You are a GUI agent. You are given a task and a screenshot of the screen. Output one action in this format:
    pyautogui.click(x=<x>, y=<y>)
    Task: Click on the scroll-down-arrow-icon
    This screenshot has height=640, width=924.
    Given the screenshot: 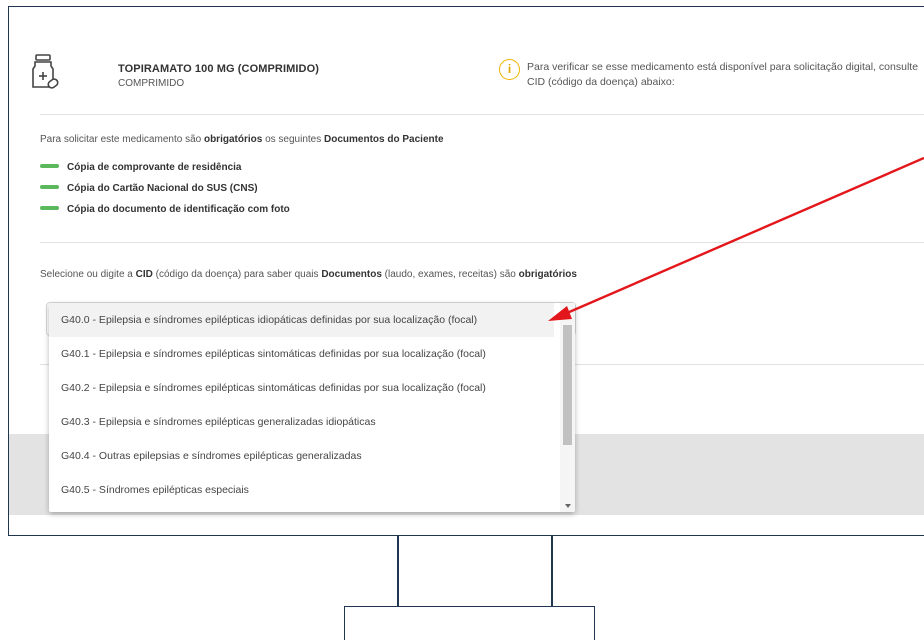 What is the action you would take?
    pyautogui.click(x=568, y=506)
    